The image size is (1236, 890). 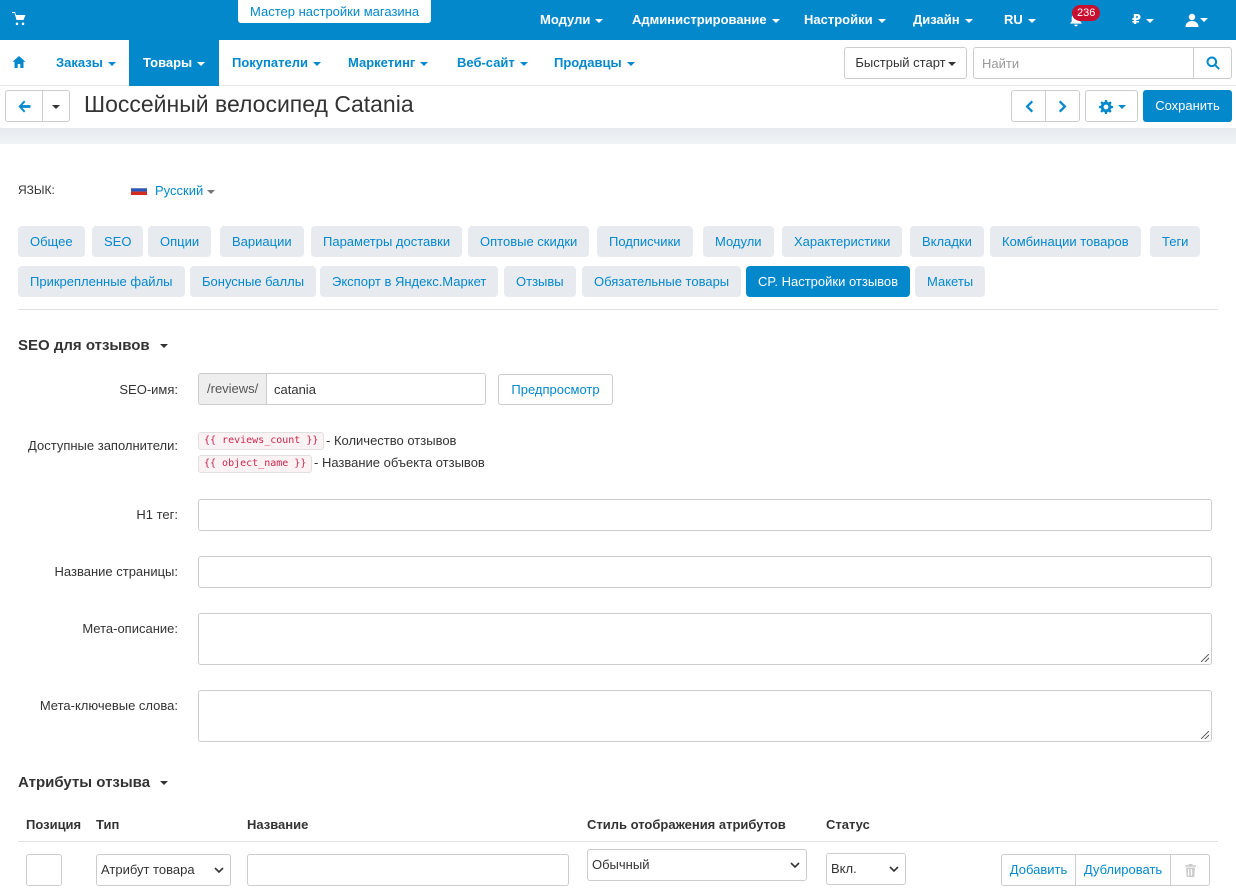 I want to click on tab-subscribers: Подписчики, so click(x=645, y=241).